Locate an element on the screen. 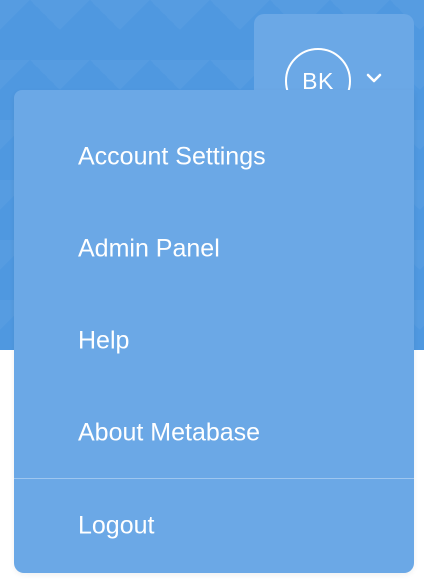 This screenshot has width=424, height=584. menu-item-label: Admin Panel is located at coordinates (149, 248).